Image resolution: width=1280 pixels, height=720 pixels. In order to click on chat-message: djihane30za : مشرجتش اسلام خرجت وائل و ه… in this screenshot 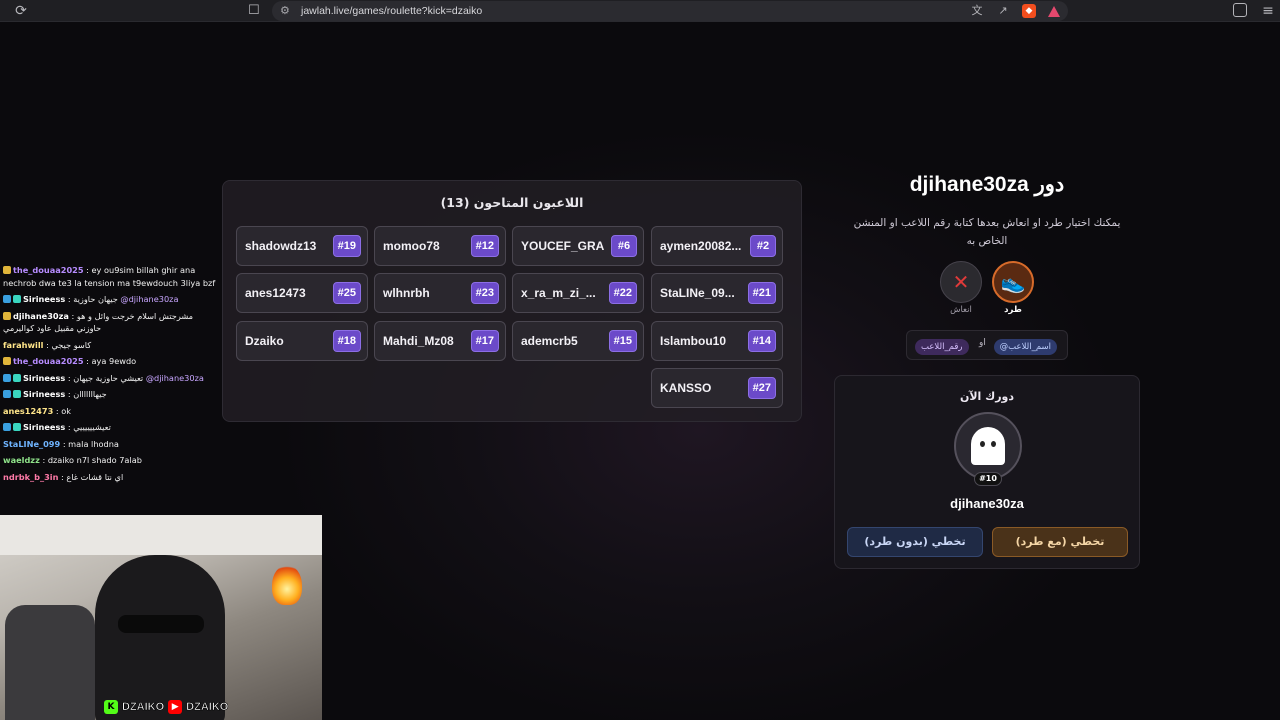, I will do `click(111, 322)`.